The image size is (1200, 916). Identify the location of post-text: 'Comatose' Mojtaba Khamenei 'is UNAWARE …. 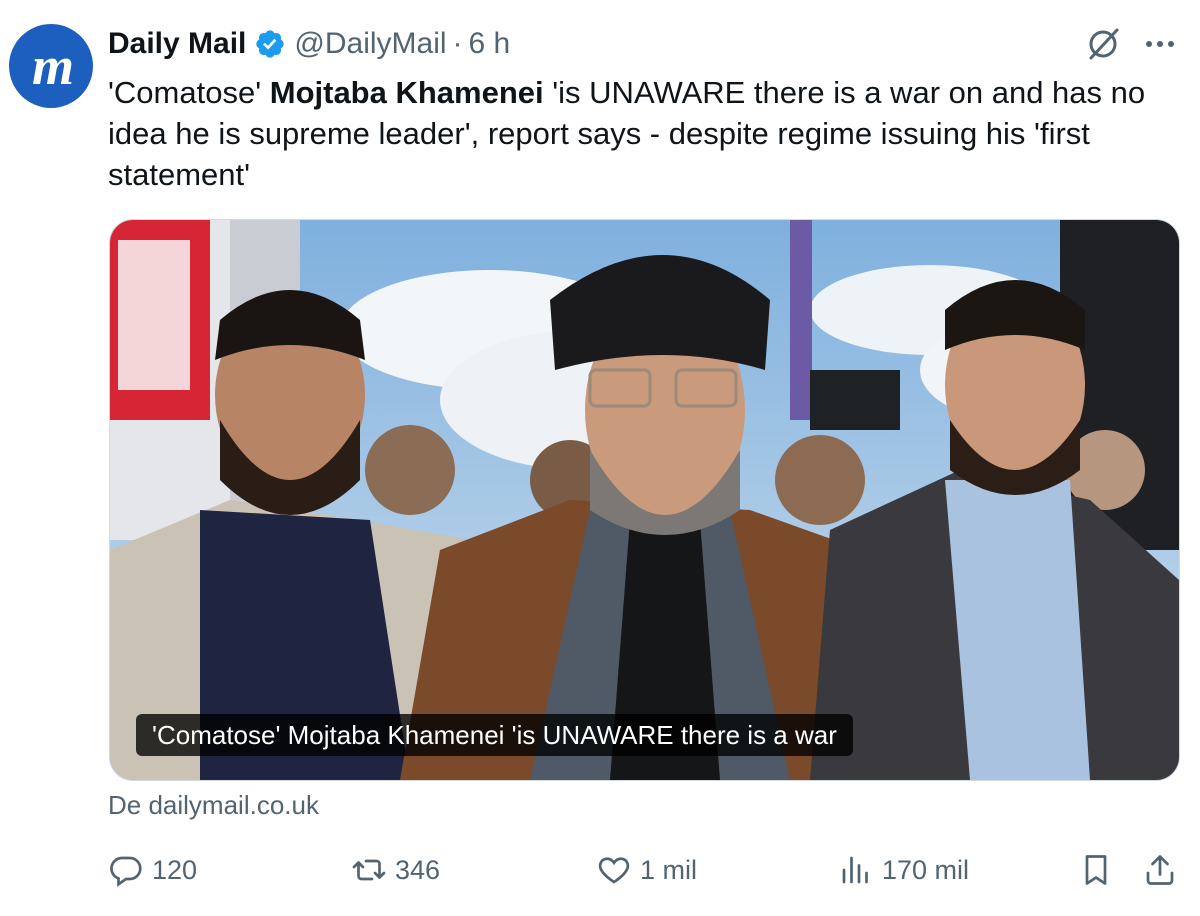
(643, 133).